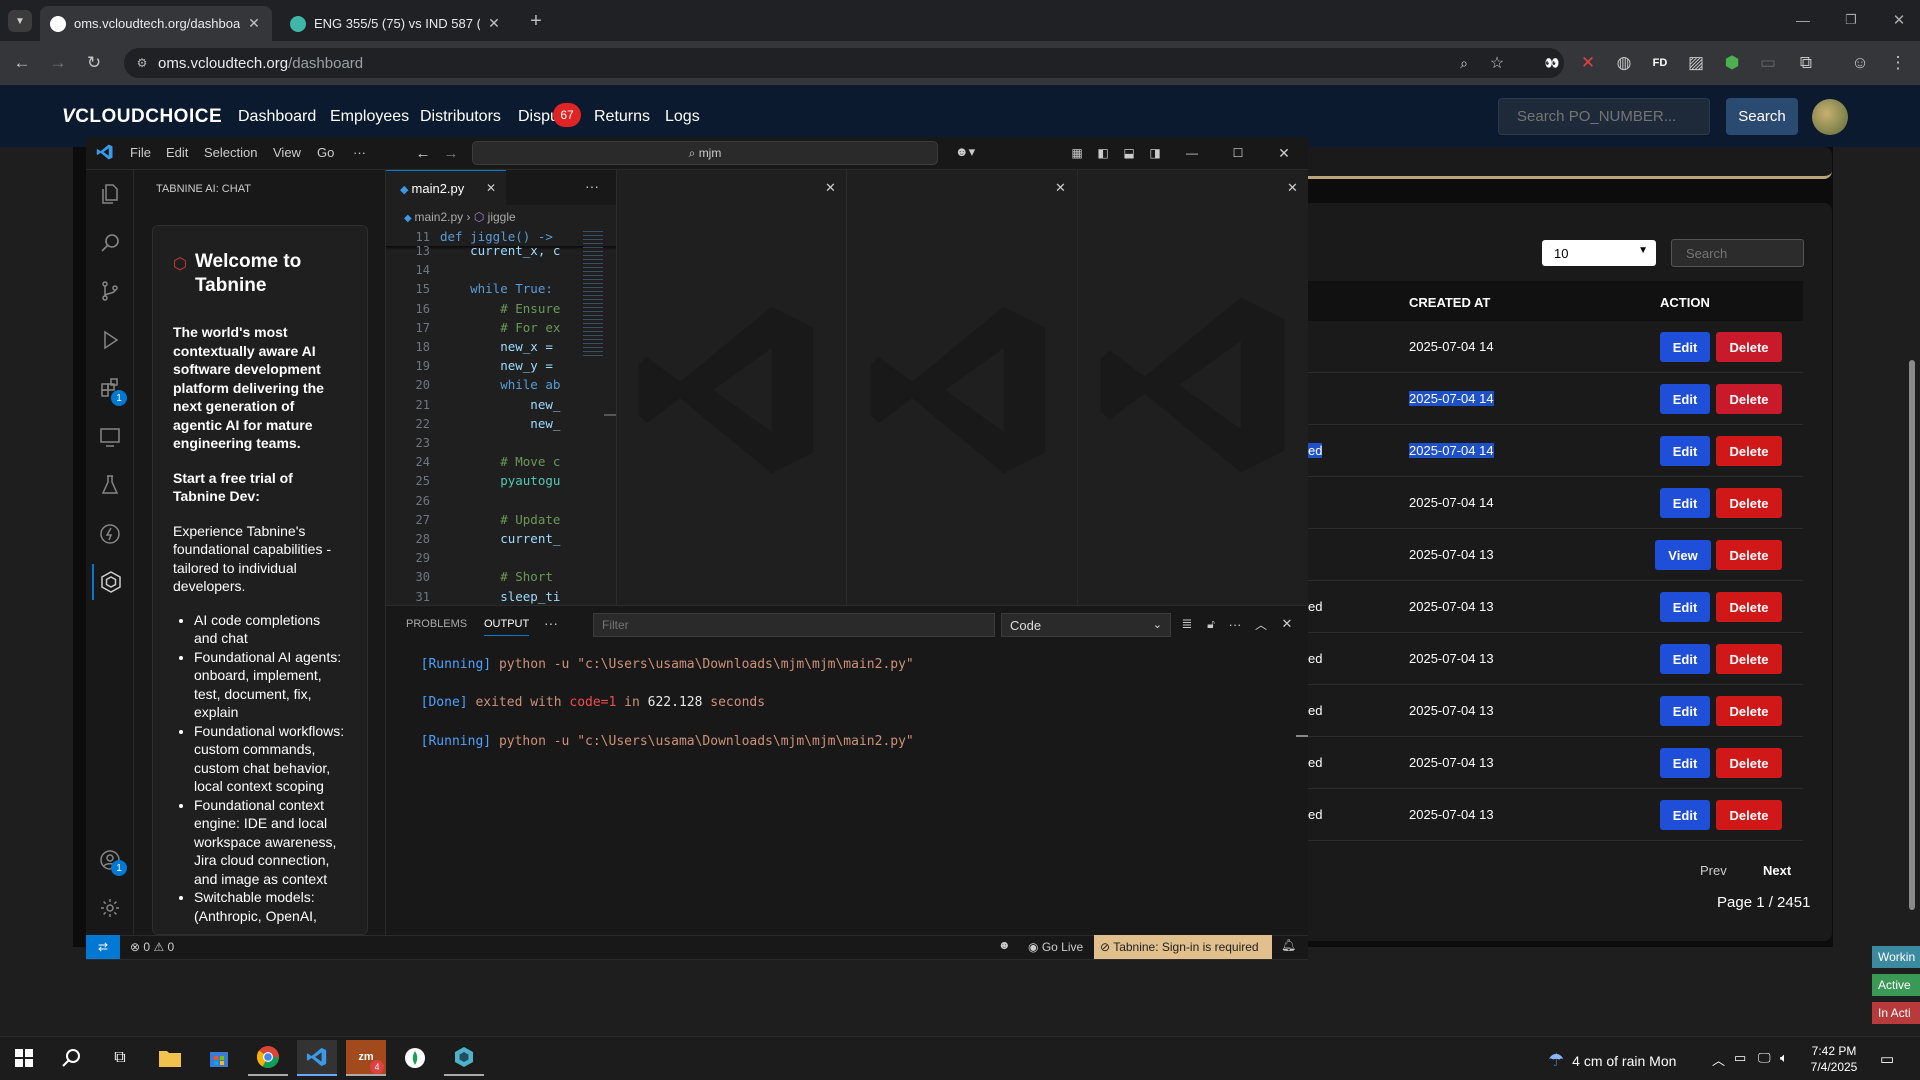 The image size is (1920, 1080). What do you see at coordinates (1784, 1058) in the screenshot?
I see `volume-icon: 🔈︎` at bounding box center [1784, 1058].